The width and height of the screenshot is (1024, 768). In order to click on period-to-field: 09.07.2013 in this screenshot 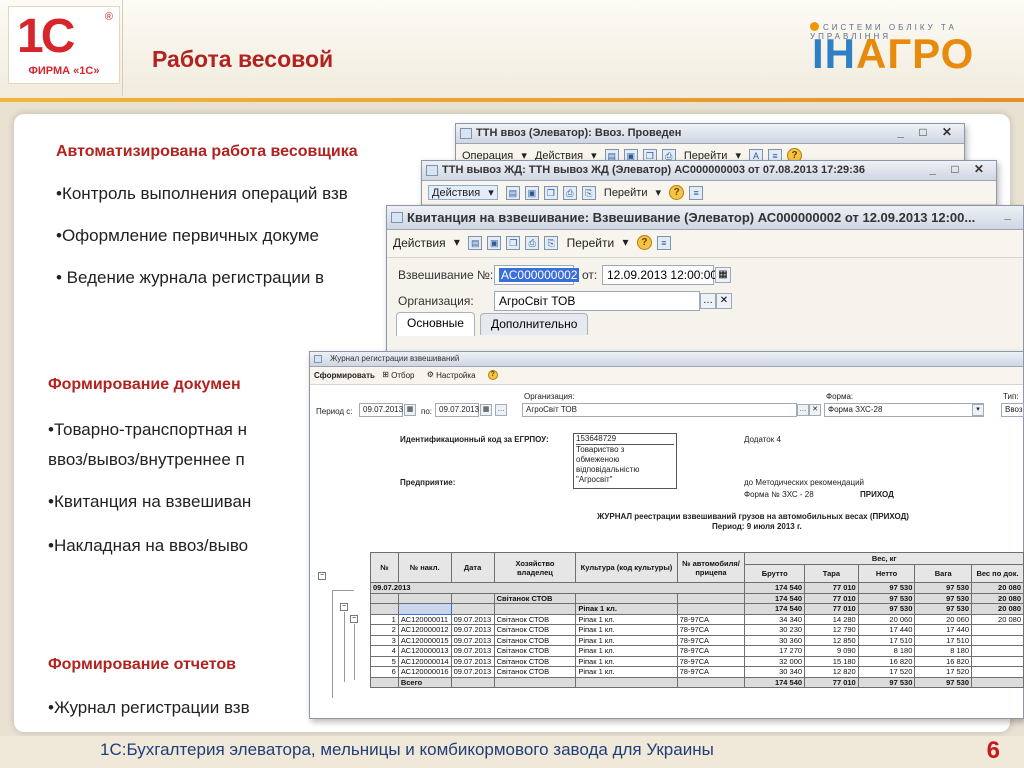, I will do `click(457, 410)`.